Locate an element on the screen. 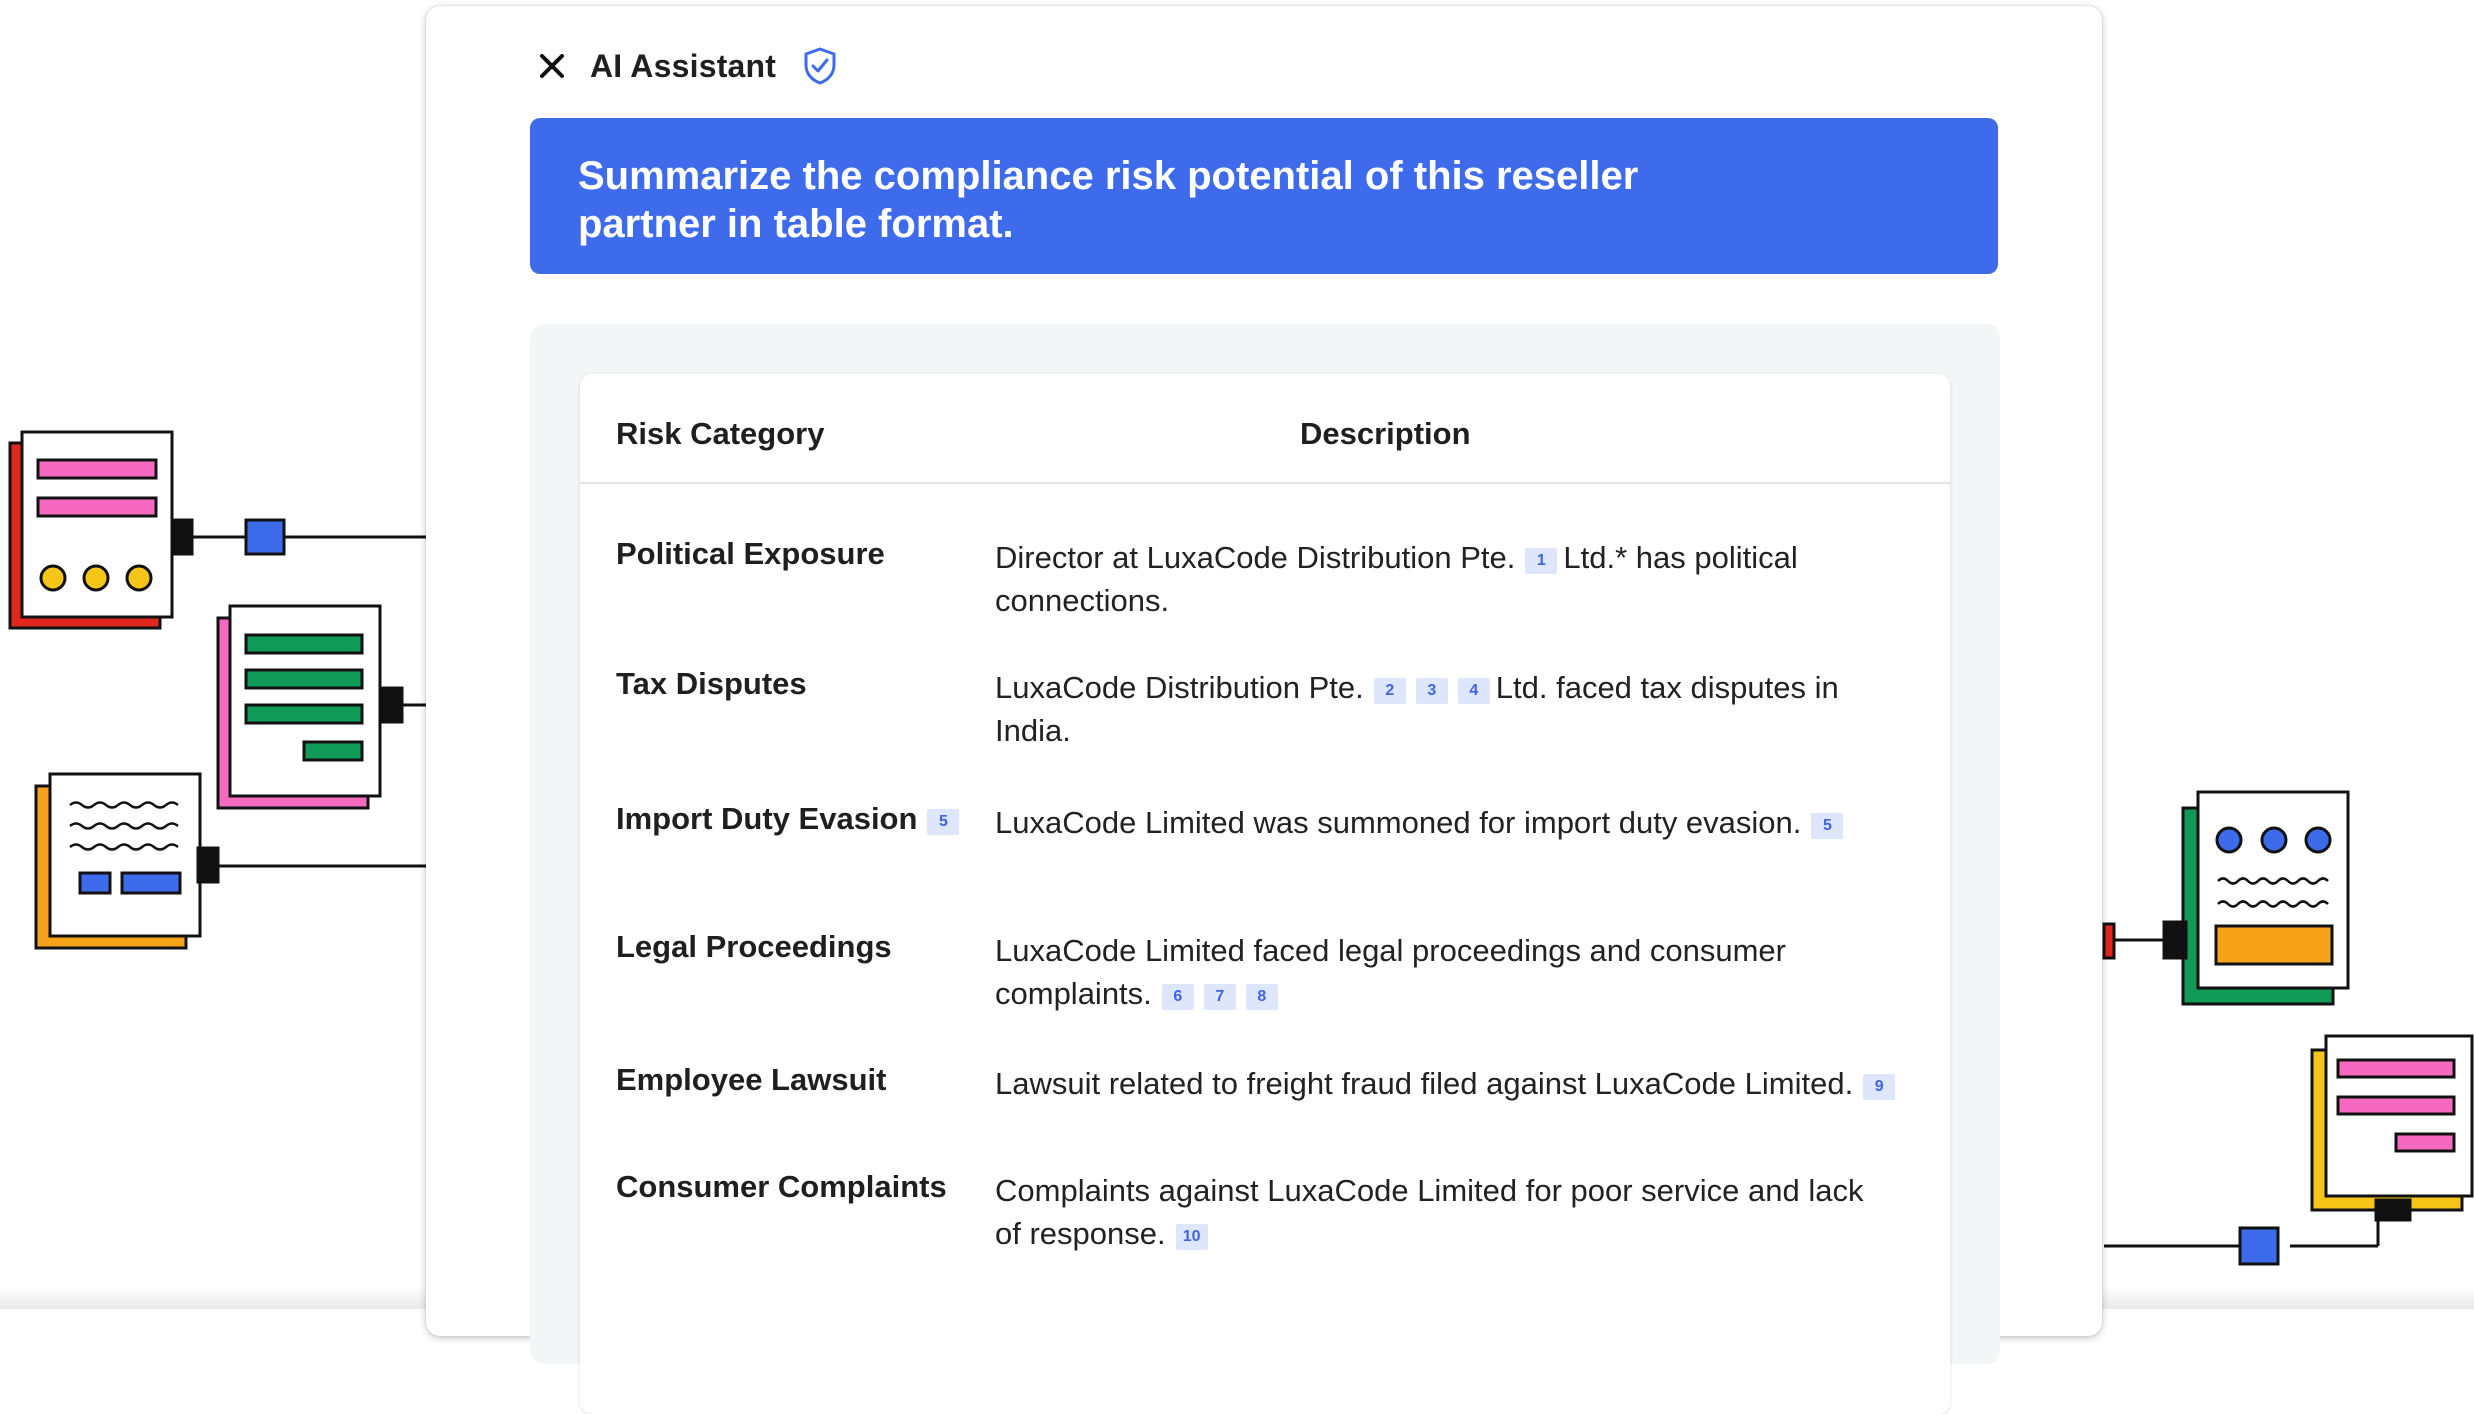 The width and height of the screenshot is (2474, 1414). citation-badge: 3 is located at coordinates (1431, 691).